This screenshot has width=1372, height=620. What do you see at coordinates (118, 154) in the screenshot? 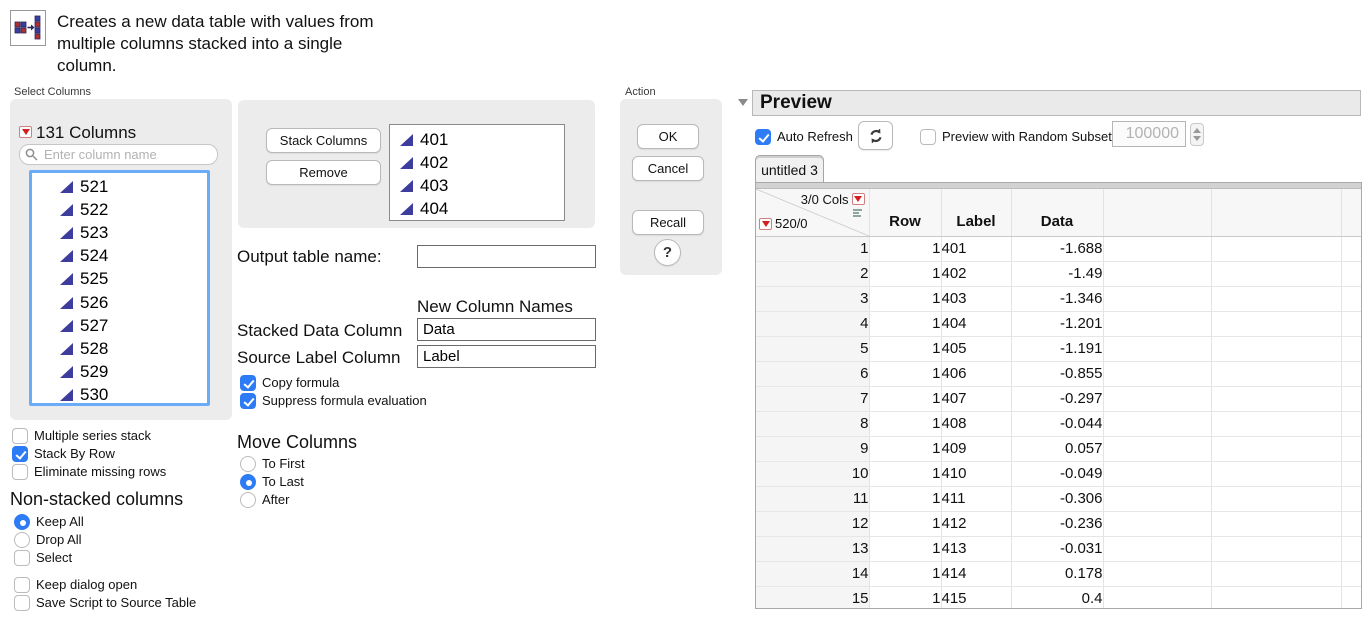
I see `column-search-input` at bounding box center [118, 154].